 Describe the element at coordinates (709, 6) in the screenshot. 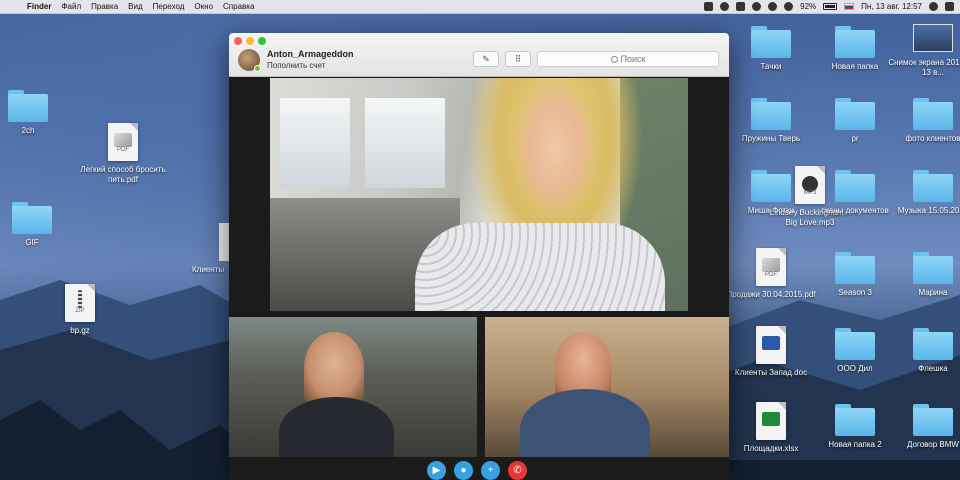

I see `notes-icon` at that location.